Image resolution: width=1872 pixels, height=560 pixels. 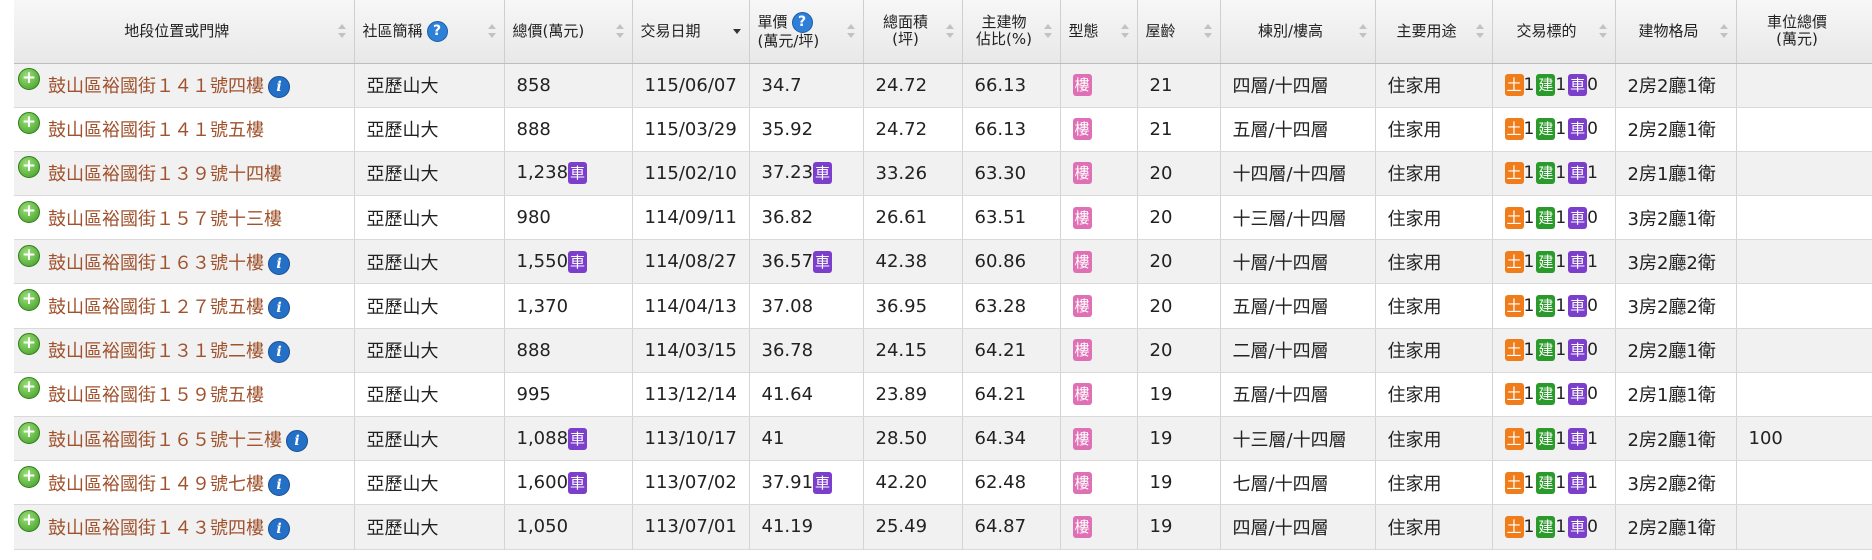 I want to click on address-link: 鼓山區裕國街１５９號五樓, so click(x=156, y=395).